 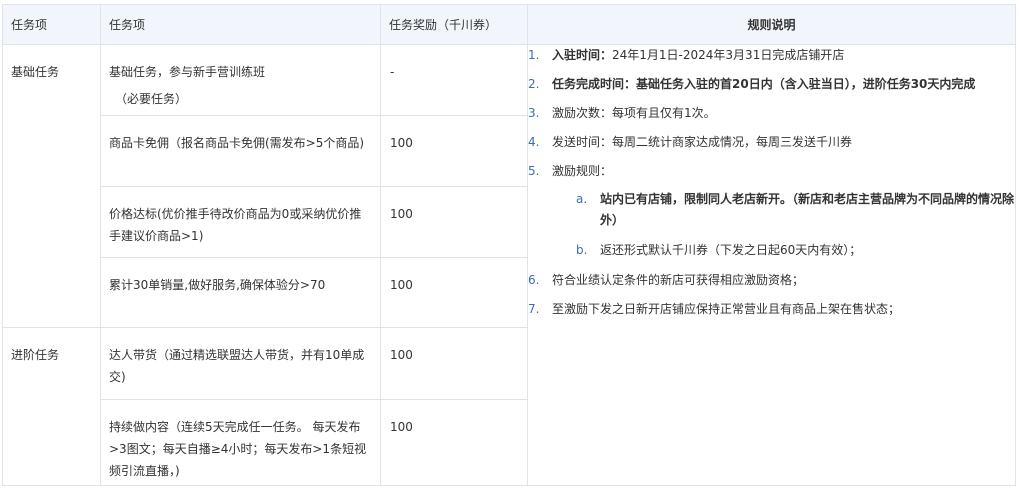 I want to click on category-cell-advanced: 进阶任务, so click(x=51, y=406).